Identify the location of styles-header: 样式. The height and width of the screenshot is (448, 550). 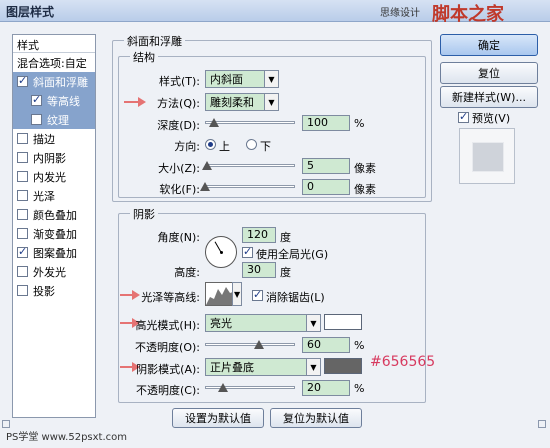
(54, 44).